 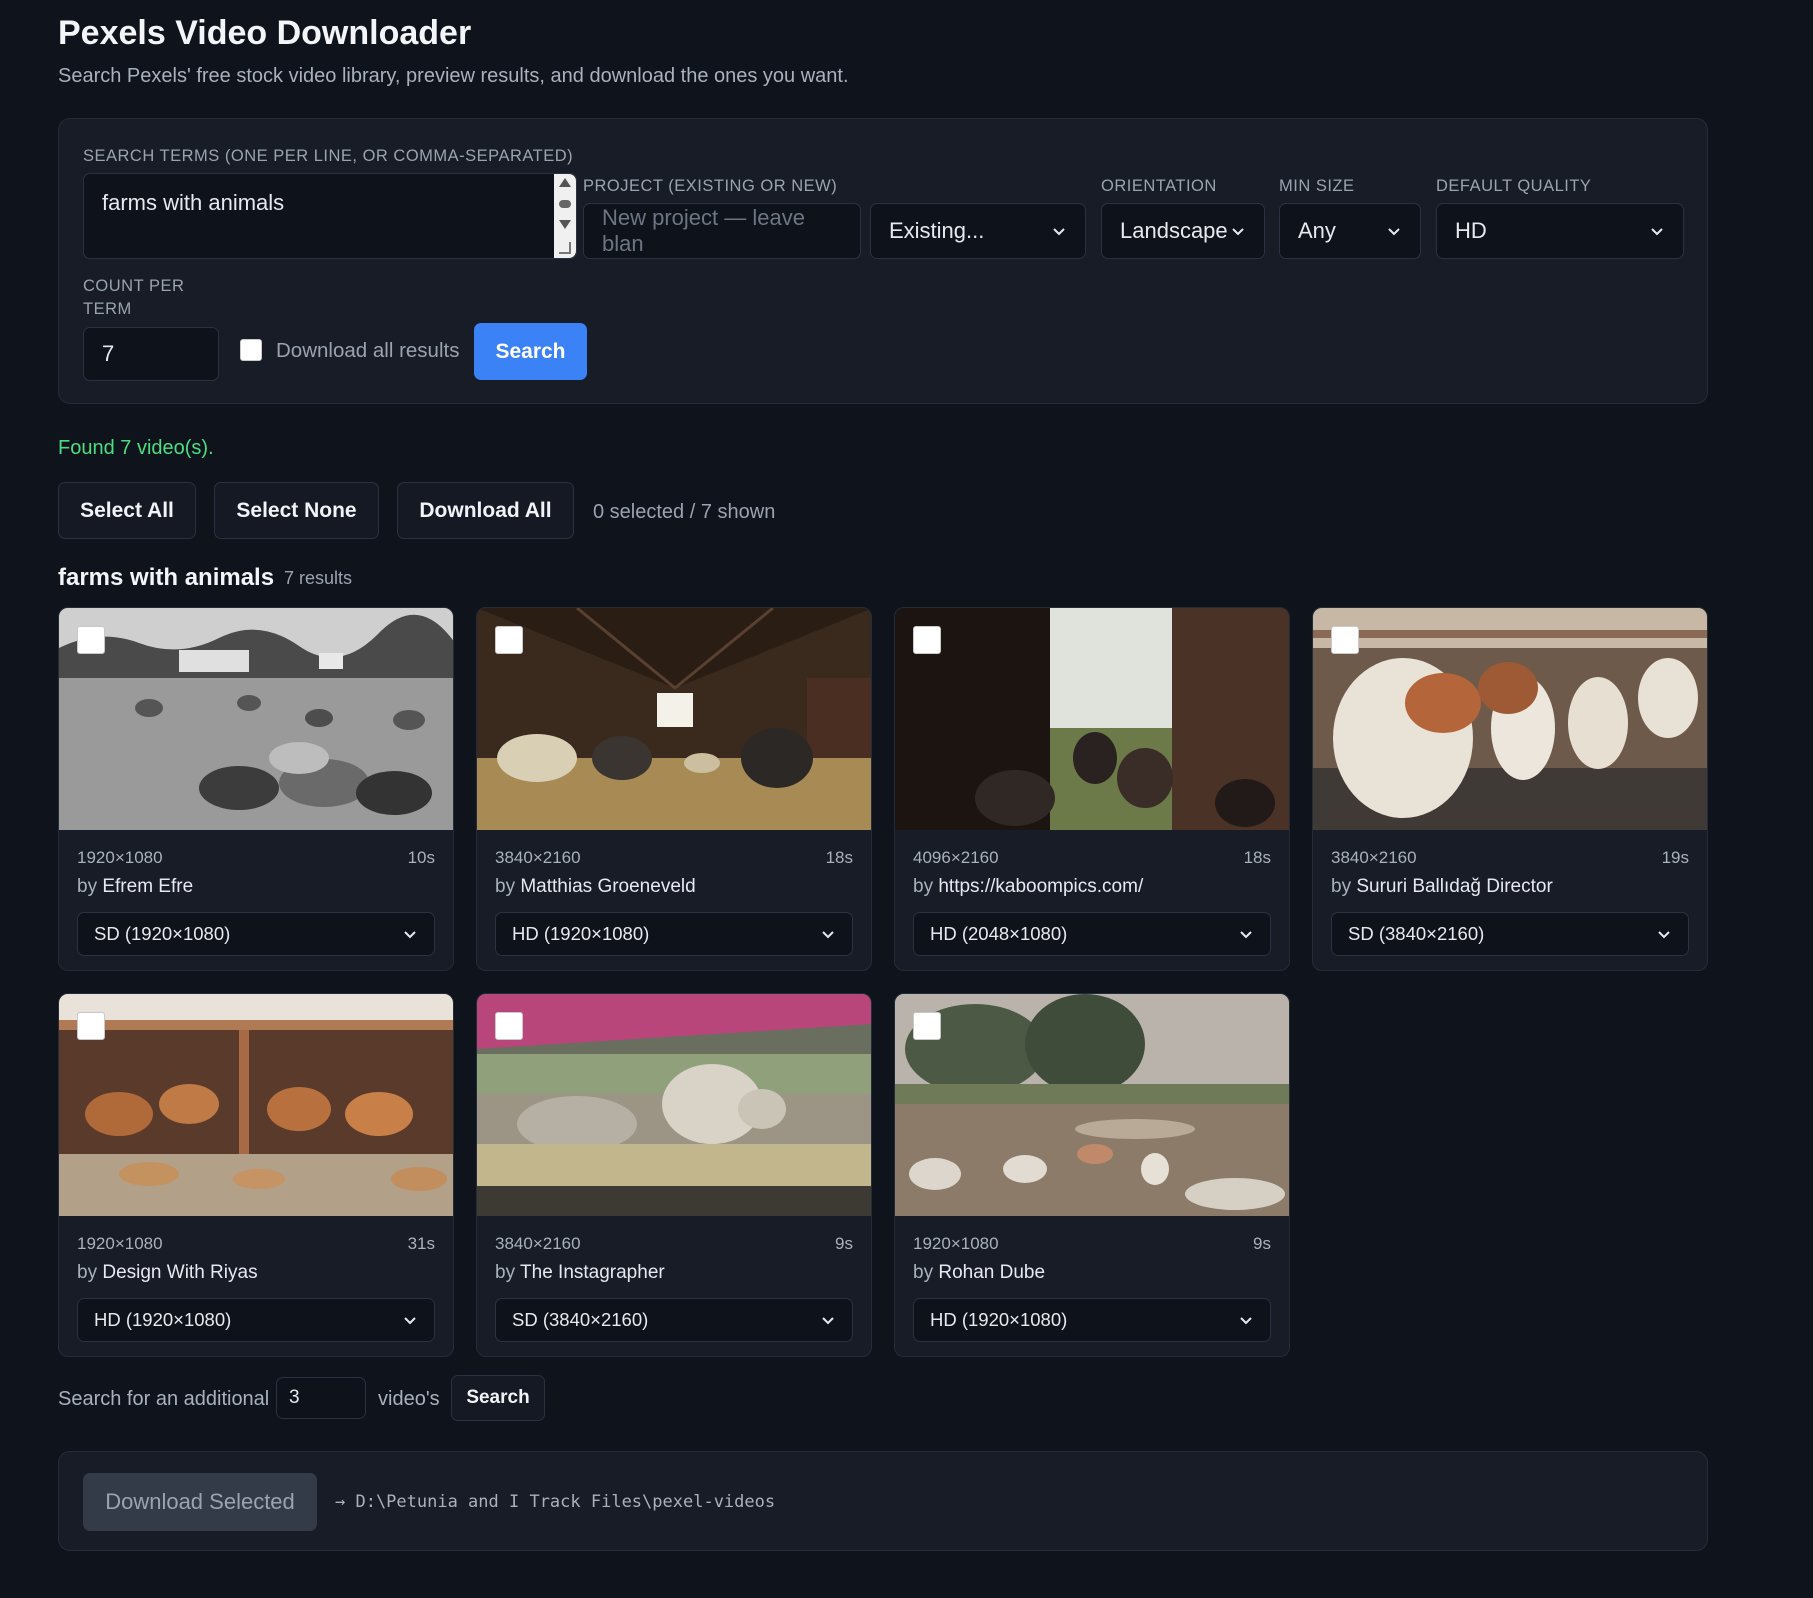 What do you see at coordinates (421, 857) in the screenshot?
I see `video-duration: 10s` at bounding box center [421, 857].